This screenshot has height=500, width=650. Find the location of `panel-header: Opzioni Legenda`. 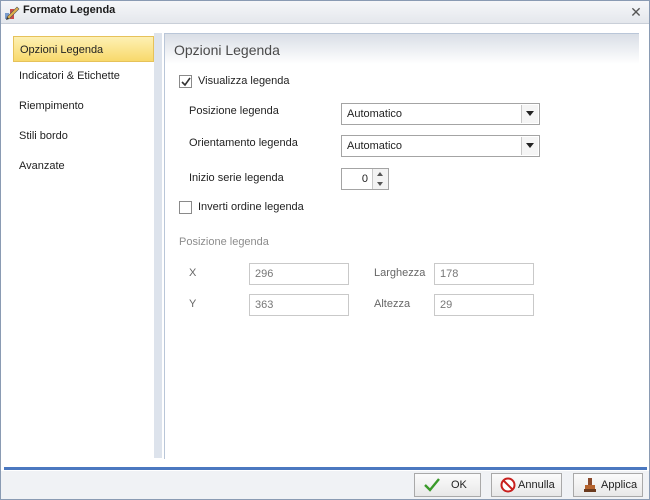

panel-header: Opzioni Legenda is located at coordinates (402, 49).